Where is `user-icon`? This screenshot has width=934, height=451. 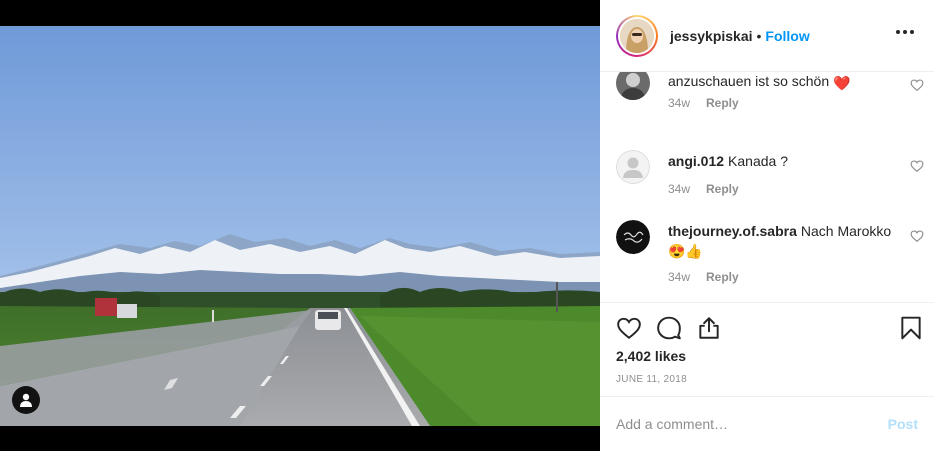
user-icon is located at coordinates (26, 400).